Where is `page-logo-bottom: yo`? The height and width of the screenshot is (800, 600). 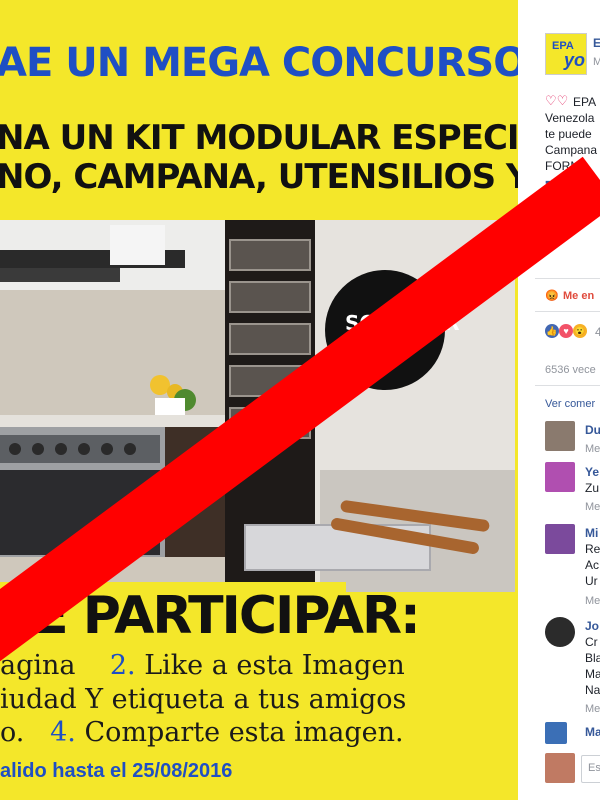 page-logo-bottom: yo is located at coordinates (575, 60).